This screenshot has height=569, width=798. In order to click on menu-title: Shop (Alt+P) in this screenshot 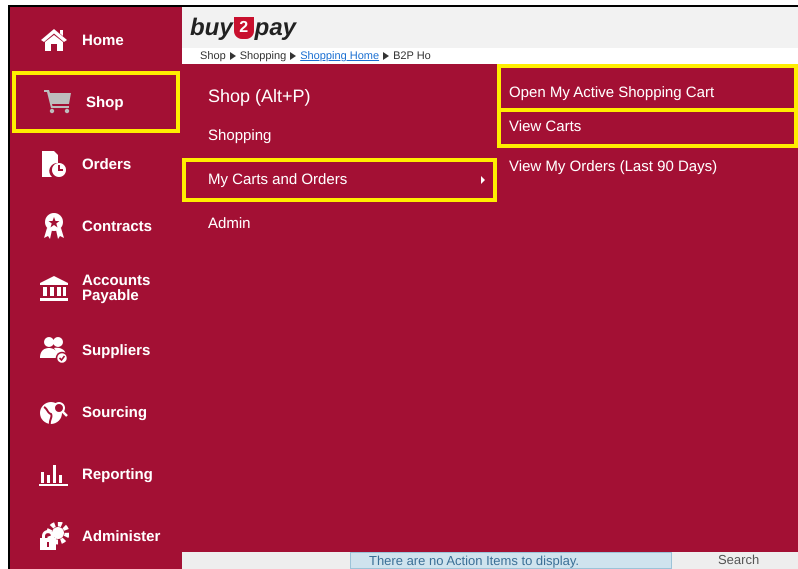, I will do `click(259, 96)`.